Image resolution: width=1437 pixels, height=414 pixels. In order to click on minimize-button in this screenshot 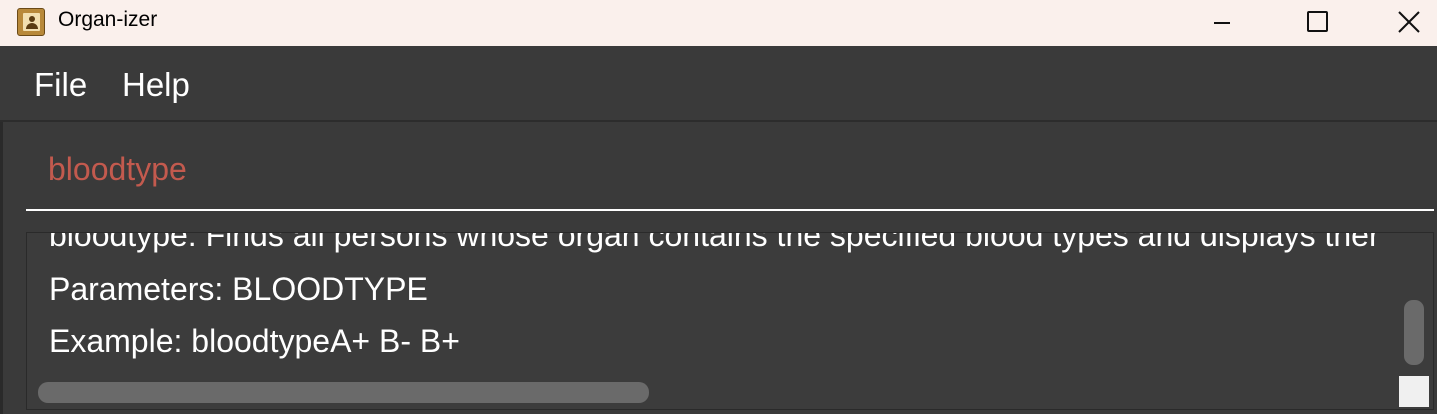, I will do `click(1221, 23)`.